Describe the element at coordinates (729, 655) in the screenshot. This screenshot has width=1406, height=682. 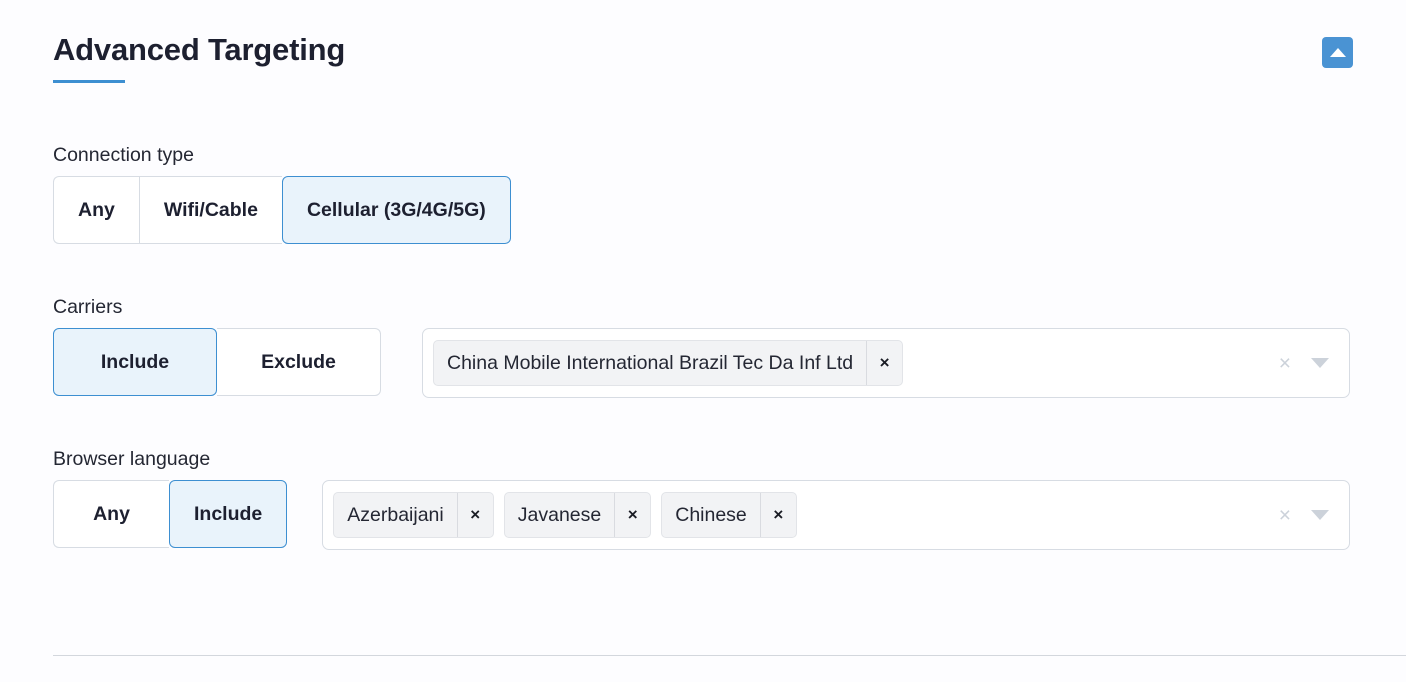
I see `section-divider` at that location.